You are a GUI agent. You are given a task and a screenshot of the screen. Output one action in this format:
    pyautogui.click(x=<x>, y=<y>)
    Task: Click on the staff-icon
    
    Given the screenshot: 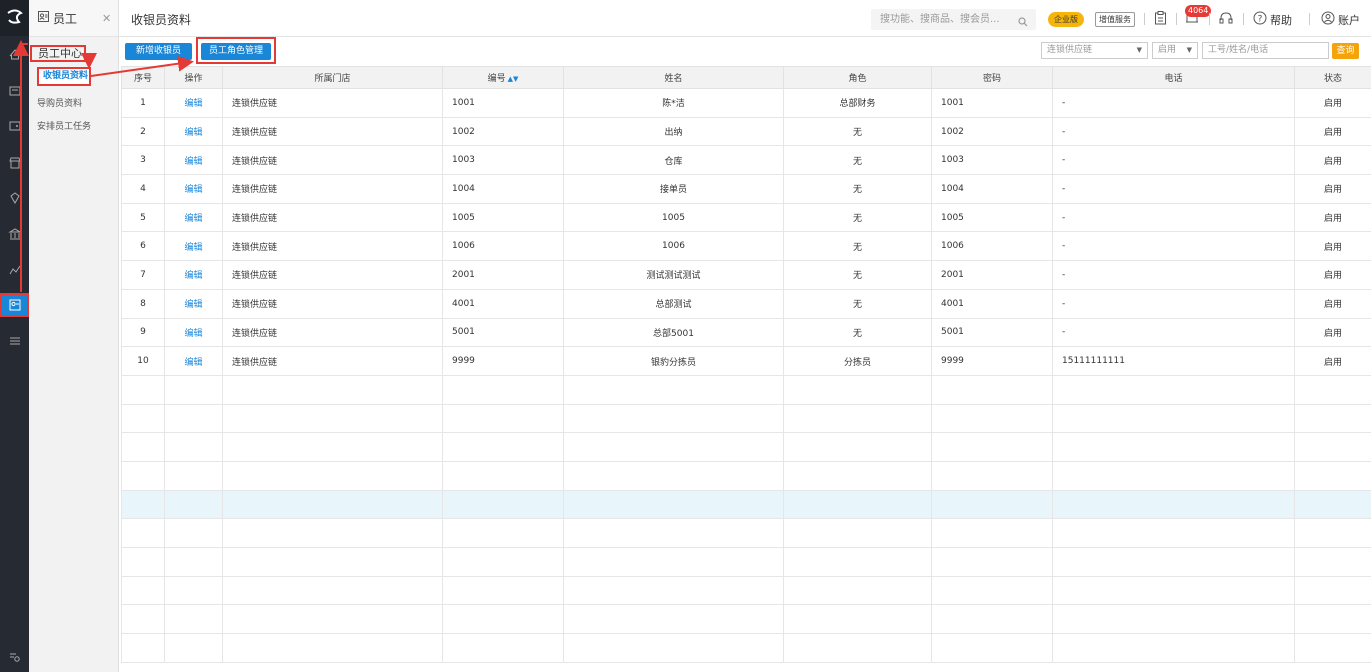 What is the action you would take?
    pyautogui.click(x=14, y=305)
    